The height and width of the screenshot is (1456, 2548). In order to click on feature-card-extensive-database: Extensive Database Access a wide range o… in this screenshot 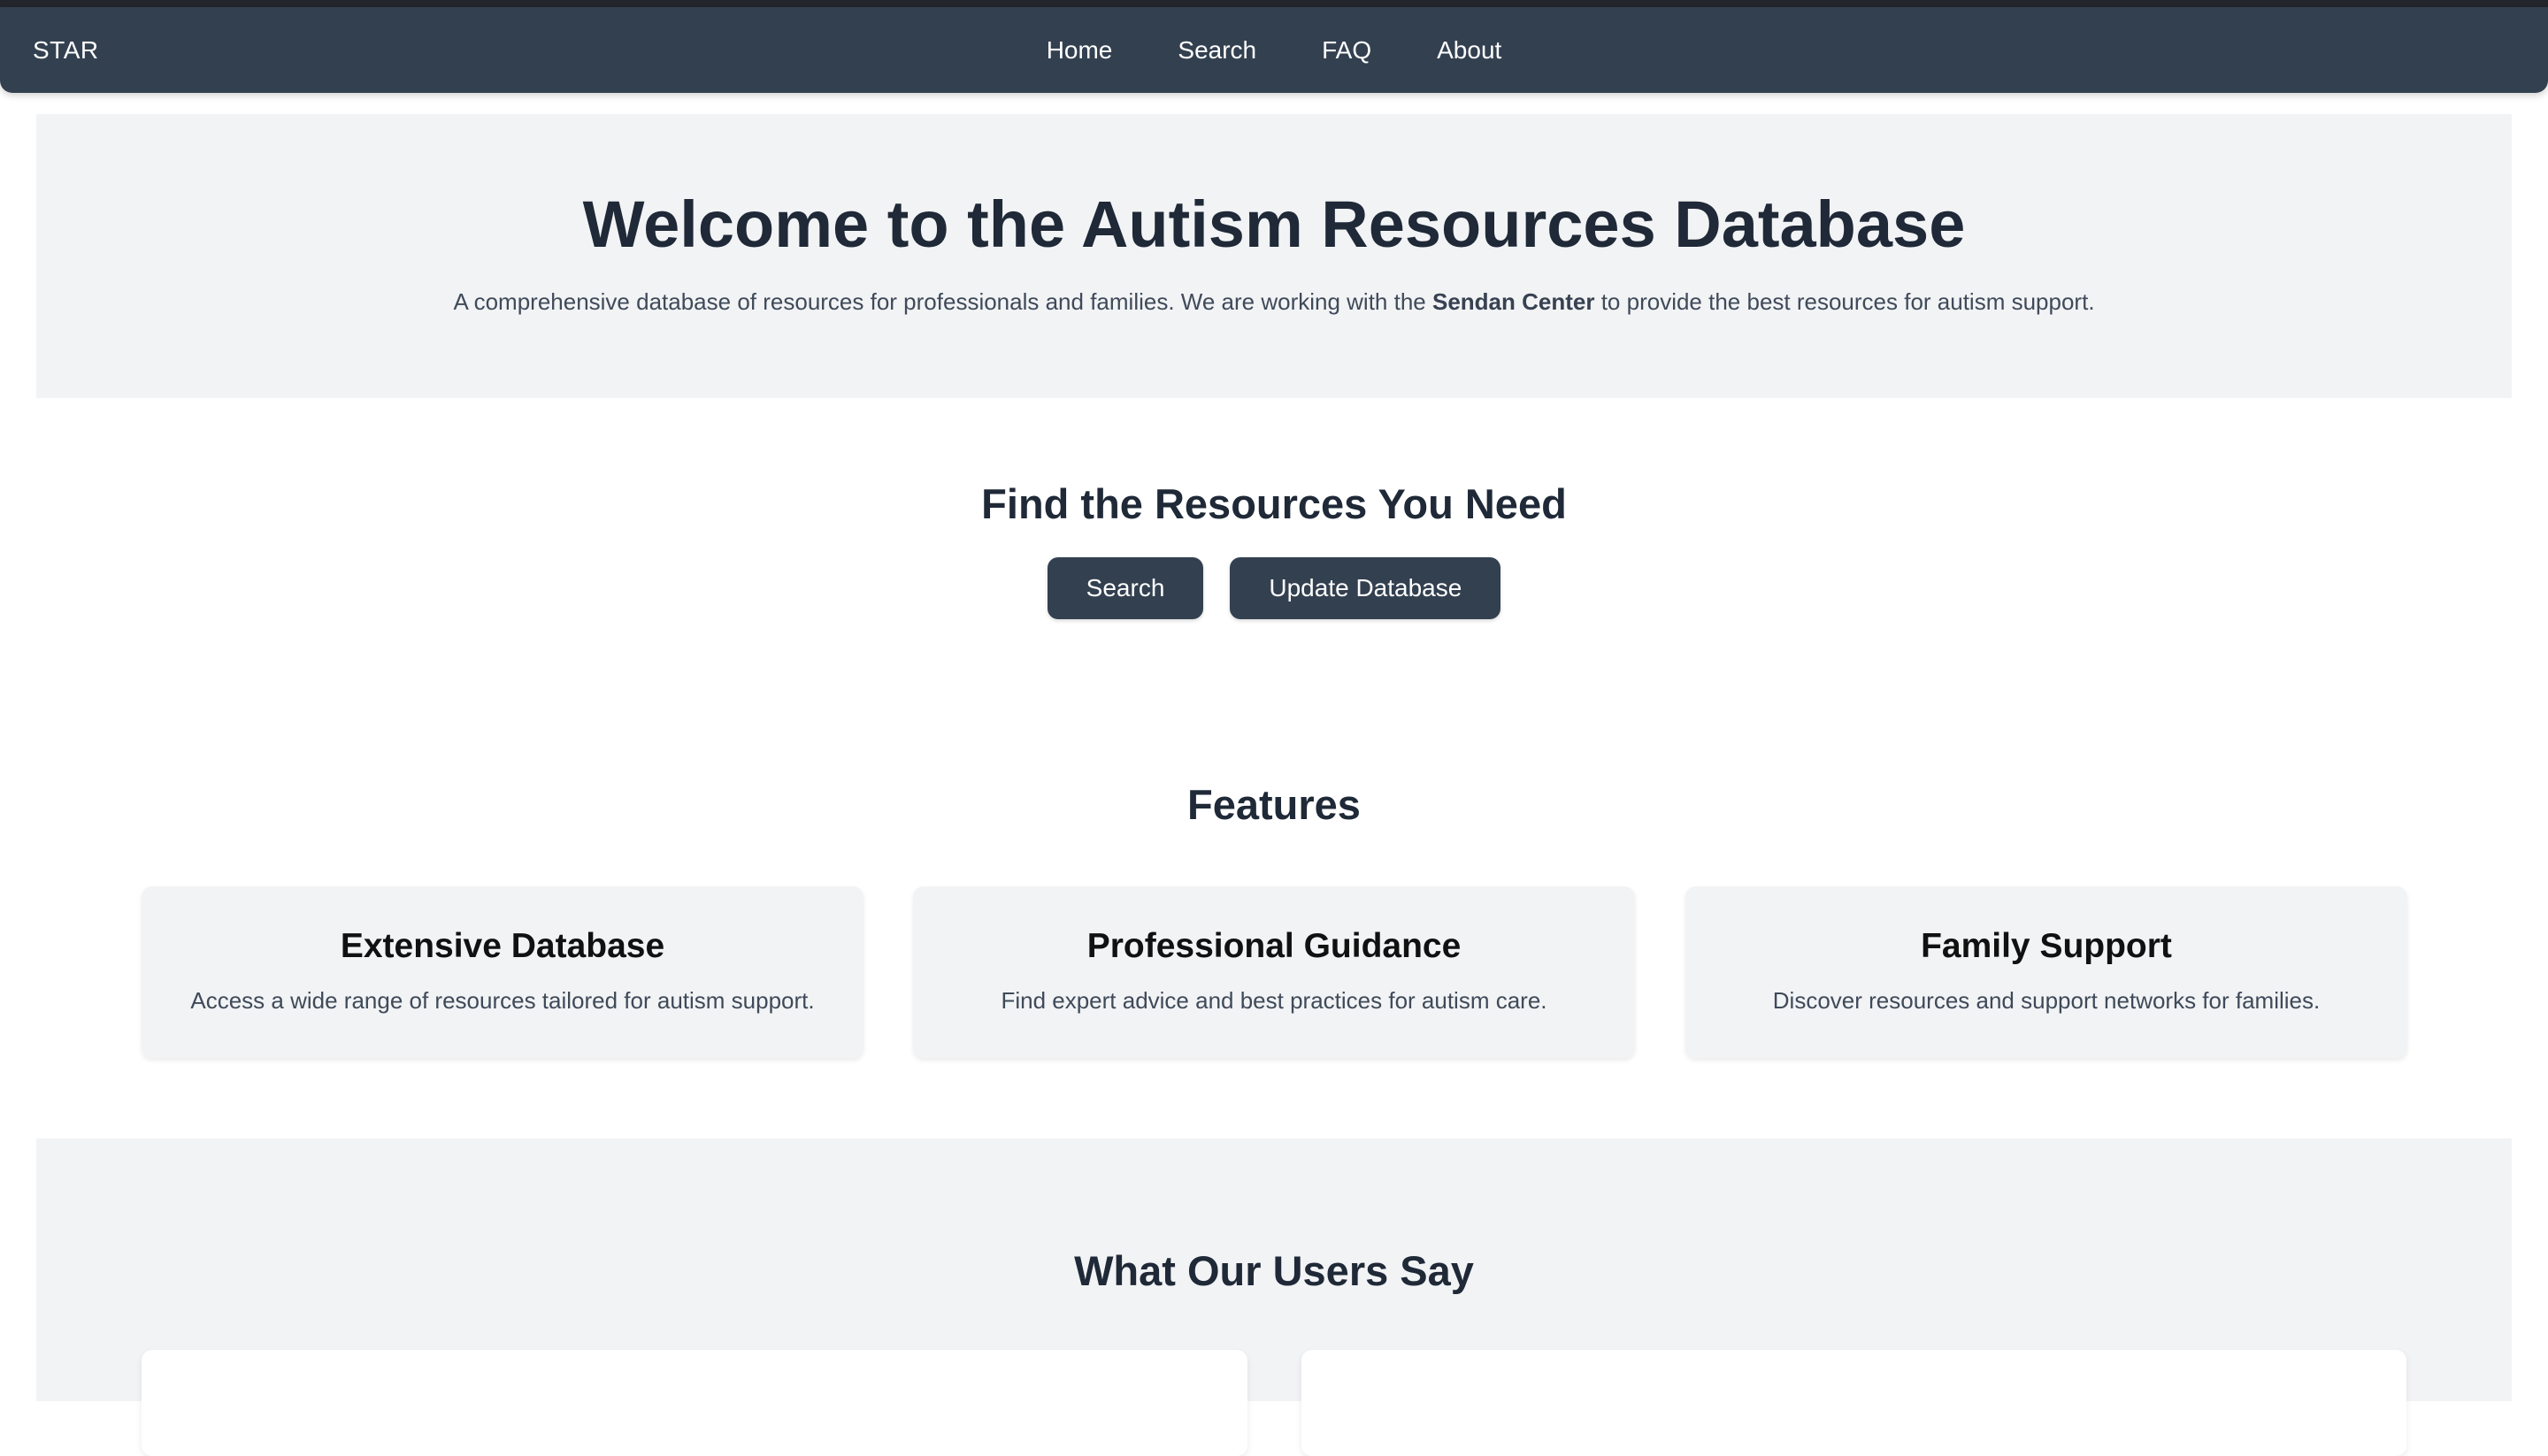, I will do `click(502, 972)`.